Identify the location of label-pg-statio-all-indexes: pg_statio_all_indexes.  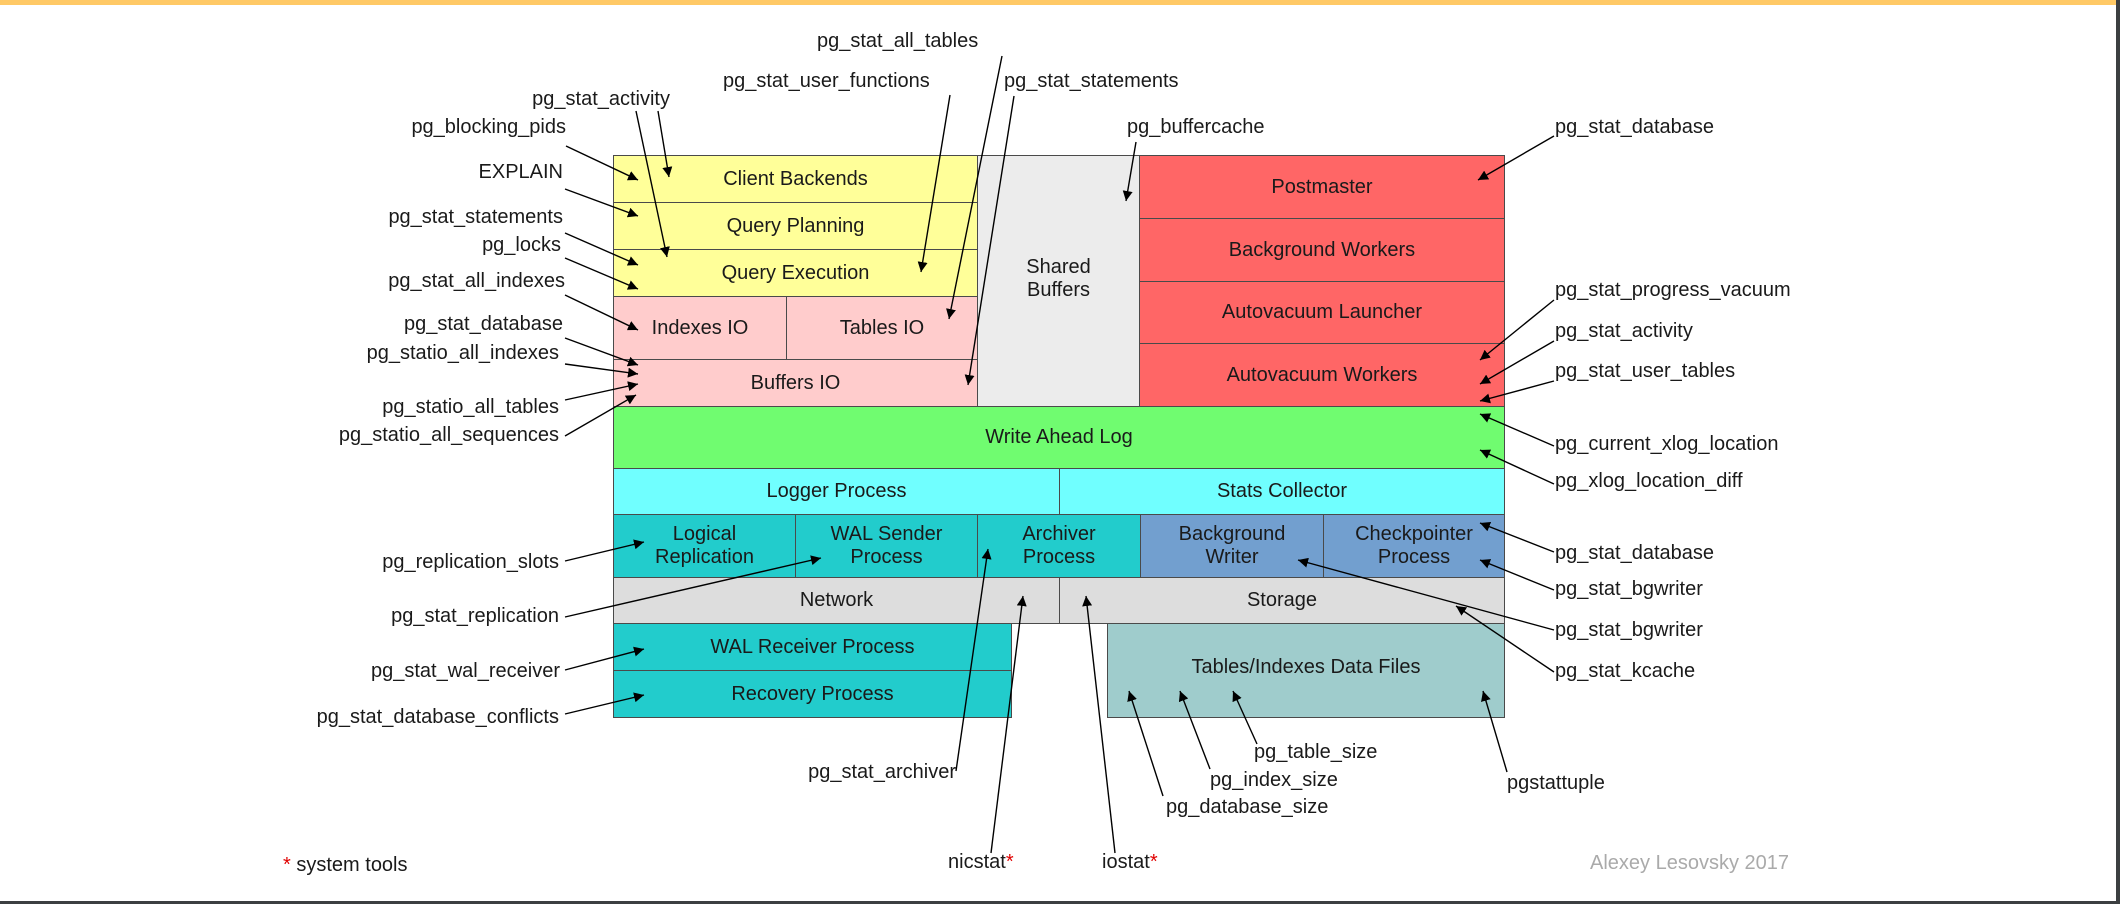
(462, 353).